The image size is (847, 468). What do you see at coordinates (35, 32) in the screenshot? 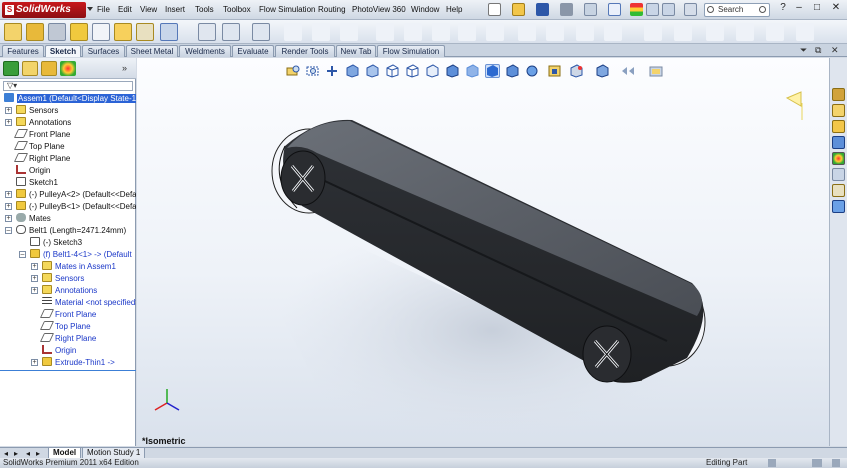
I see `insert-components-icon` at bounding box center [35, 32].